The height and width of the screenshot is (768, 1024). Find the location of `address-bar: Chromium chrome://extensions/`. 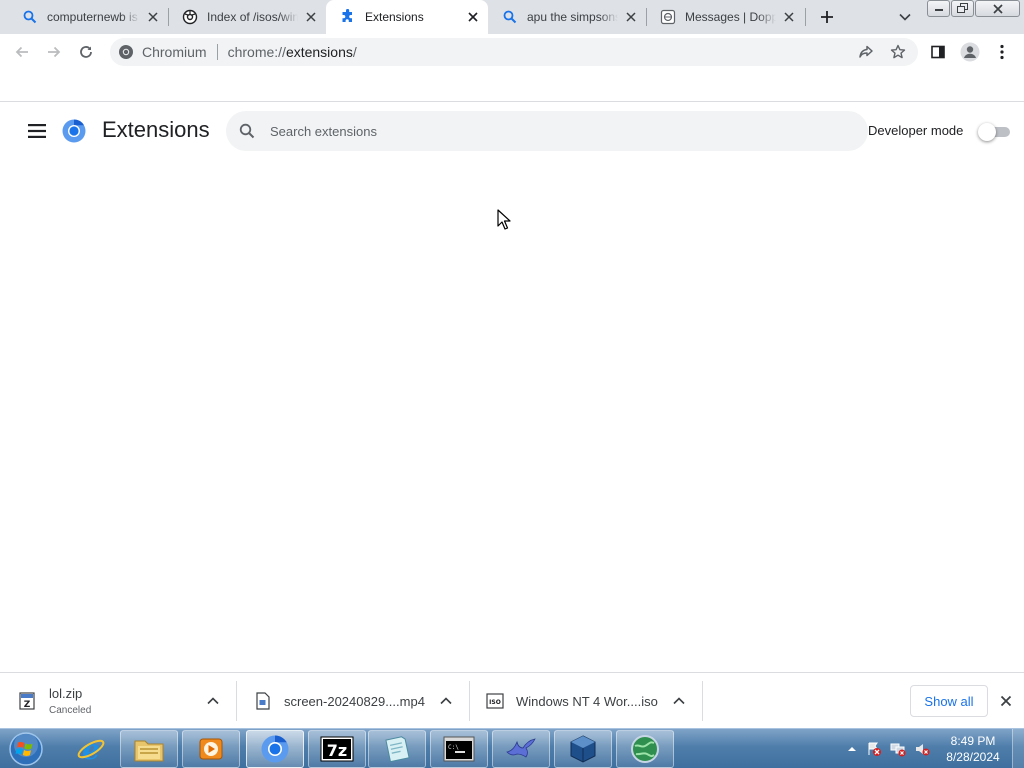

address-bar: Chromium chrome://extensions/ is located at coordinates (514, 52).